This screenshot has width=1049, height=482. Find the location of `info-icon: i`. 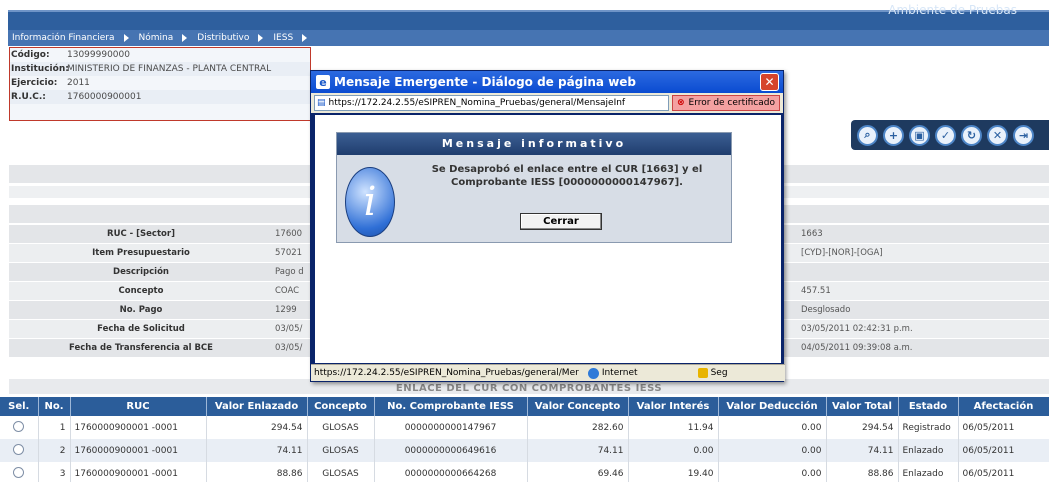

info-icon: i is located at coordinates (370, 202).